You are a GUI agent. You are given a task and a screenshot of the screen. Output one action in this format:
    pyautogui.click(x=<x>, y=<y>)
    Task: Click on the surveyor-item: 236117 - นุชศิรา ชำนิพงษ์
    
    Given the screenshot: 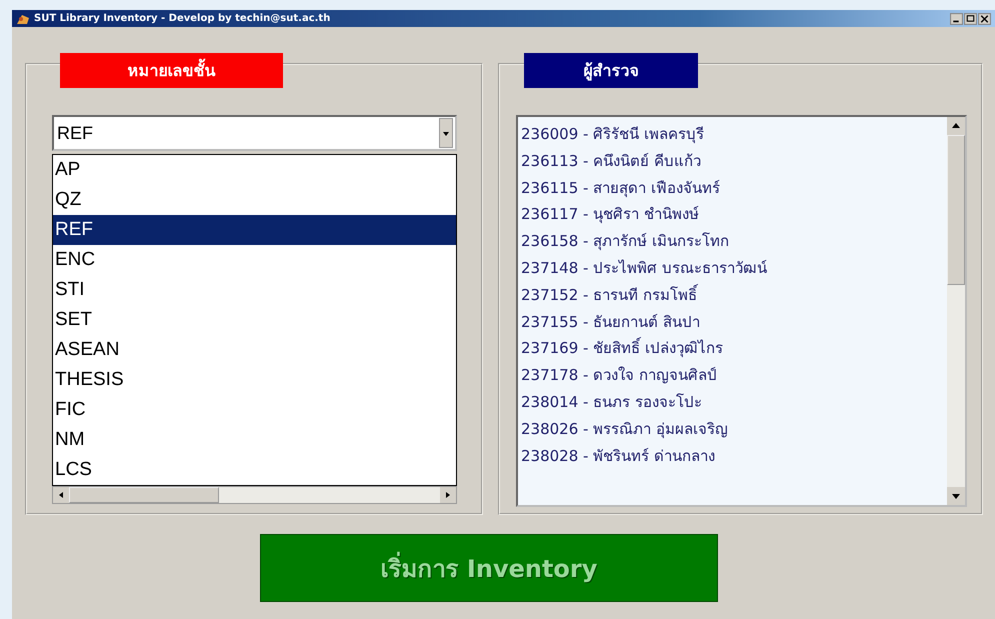 What is the action you would take?
    pyautogui.click(x=734, y=214)
    